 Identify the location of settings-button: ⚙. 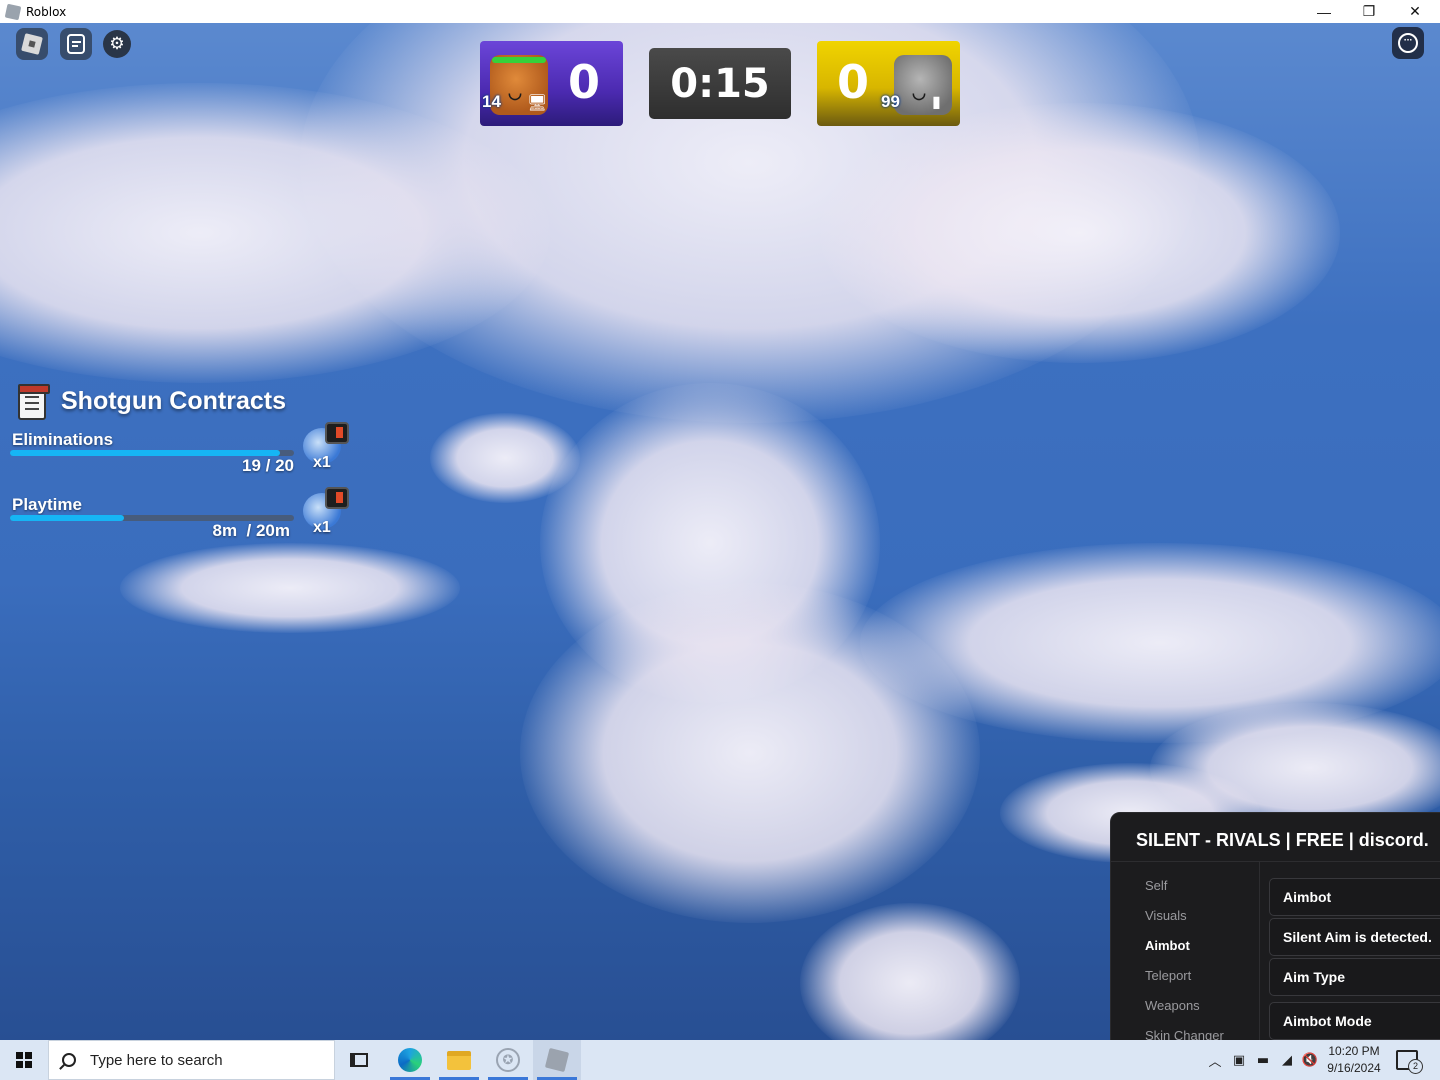
(117, 44).